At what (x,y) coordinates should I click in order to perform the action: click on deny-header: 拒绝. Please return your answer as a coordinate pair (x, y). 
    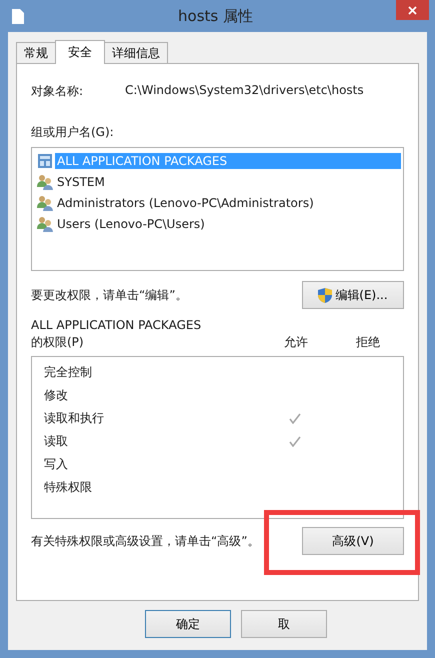
    Looking at the image, I should click on (368, 342).